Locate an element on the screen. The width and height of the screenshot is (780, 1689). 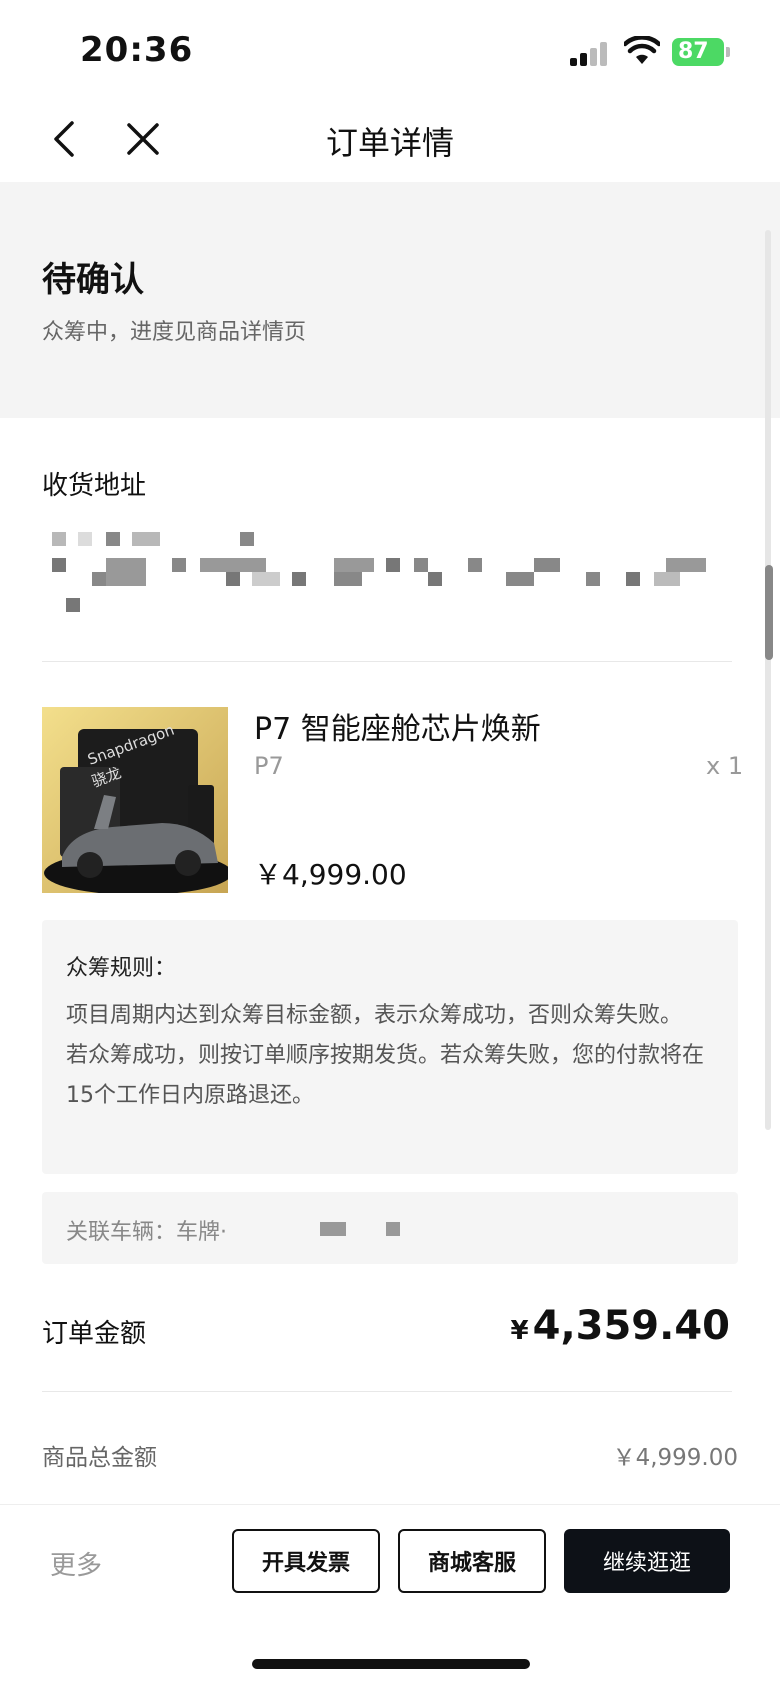
battery-cap is located at coordinates (728, 52).